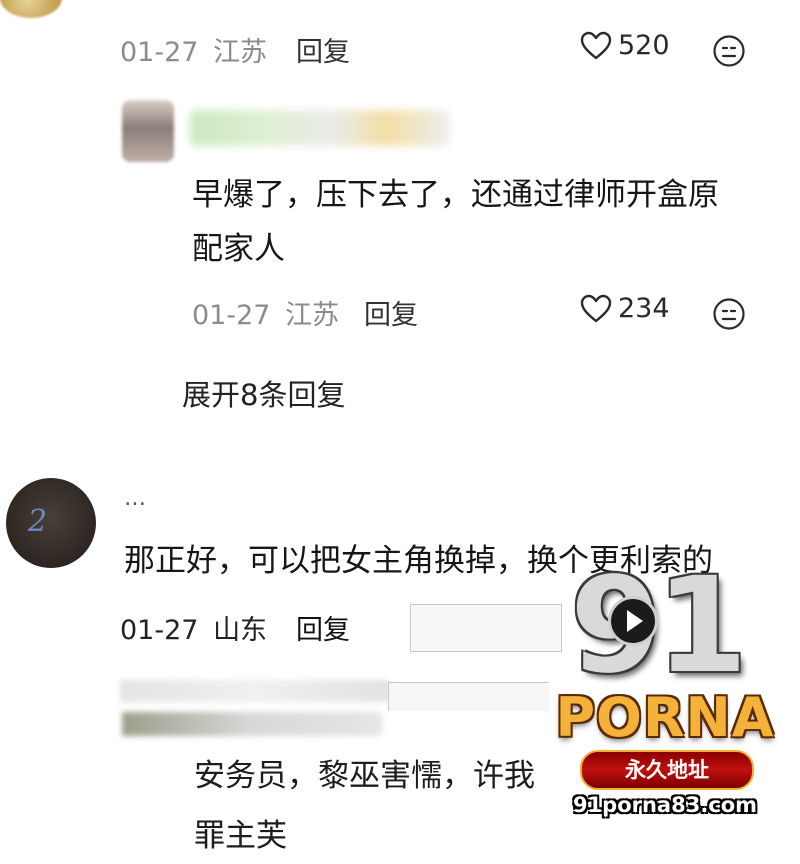  What do you see at coordinates (51, 523) in the screenshot?
I see `user-avatar: 2` at bounding box center [51, 523].